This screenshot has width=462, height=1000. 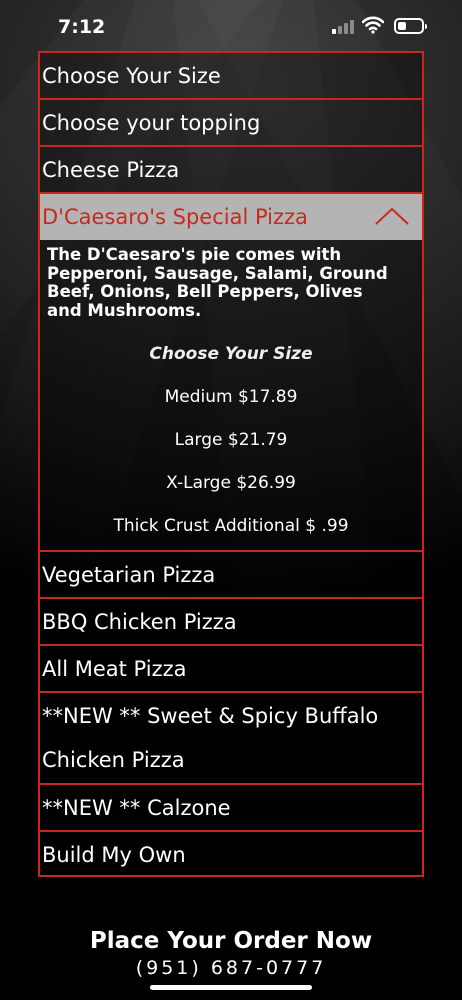 I want to click on menu-item-cheese-pizza: Cheese Pizza, so click(x=231, y=170).